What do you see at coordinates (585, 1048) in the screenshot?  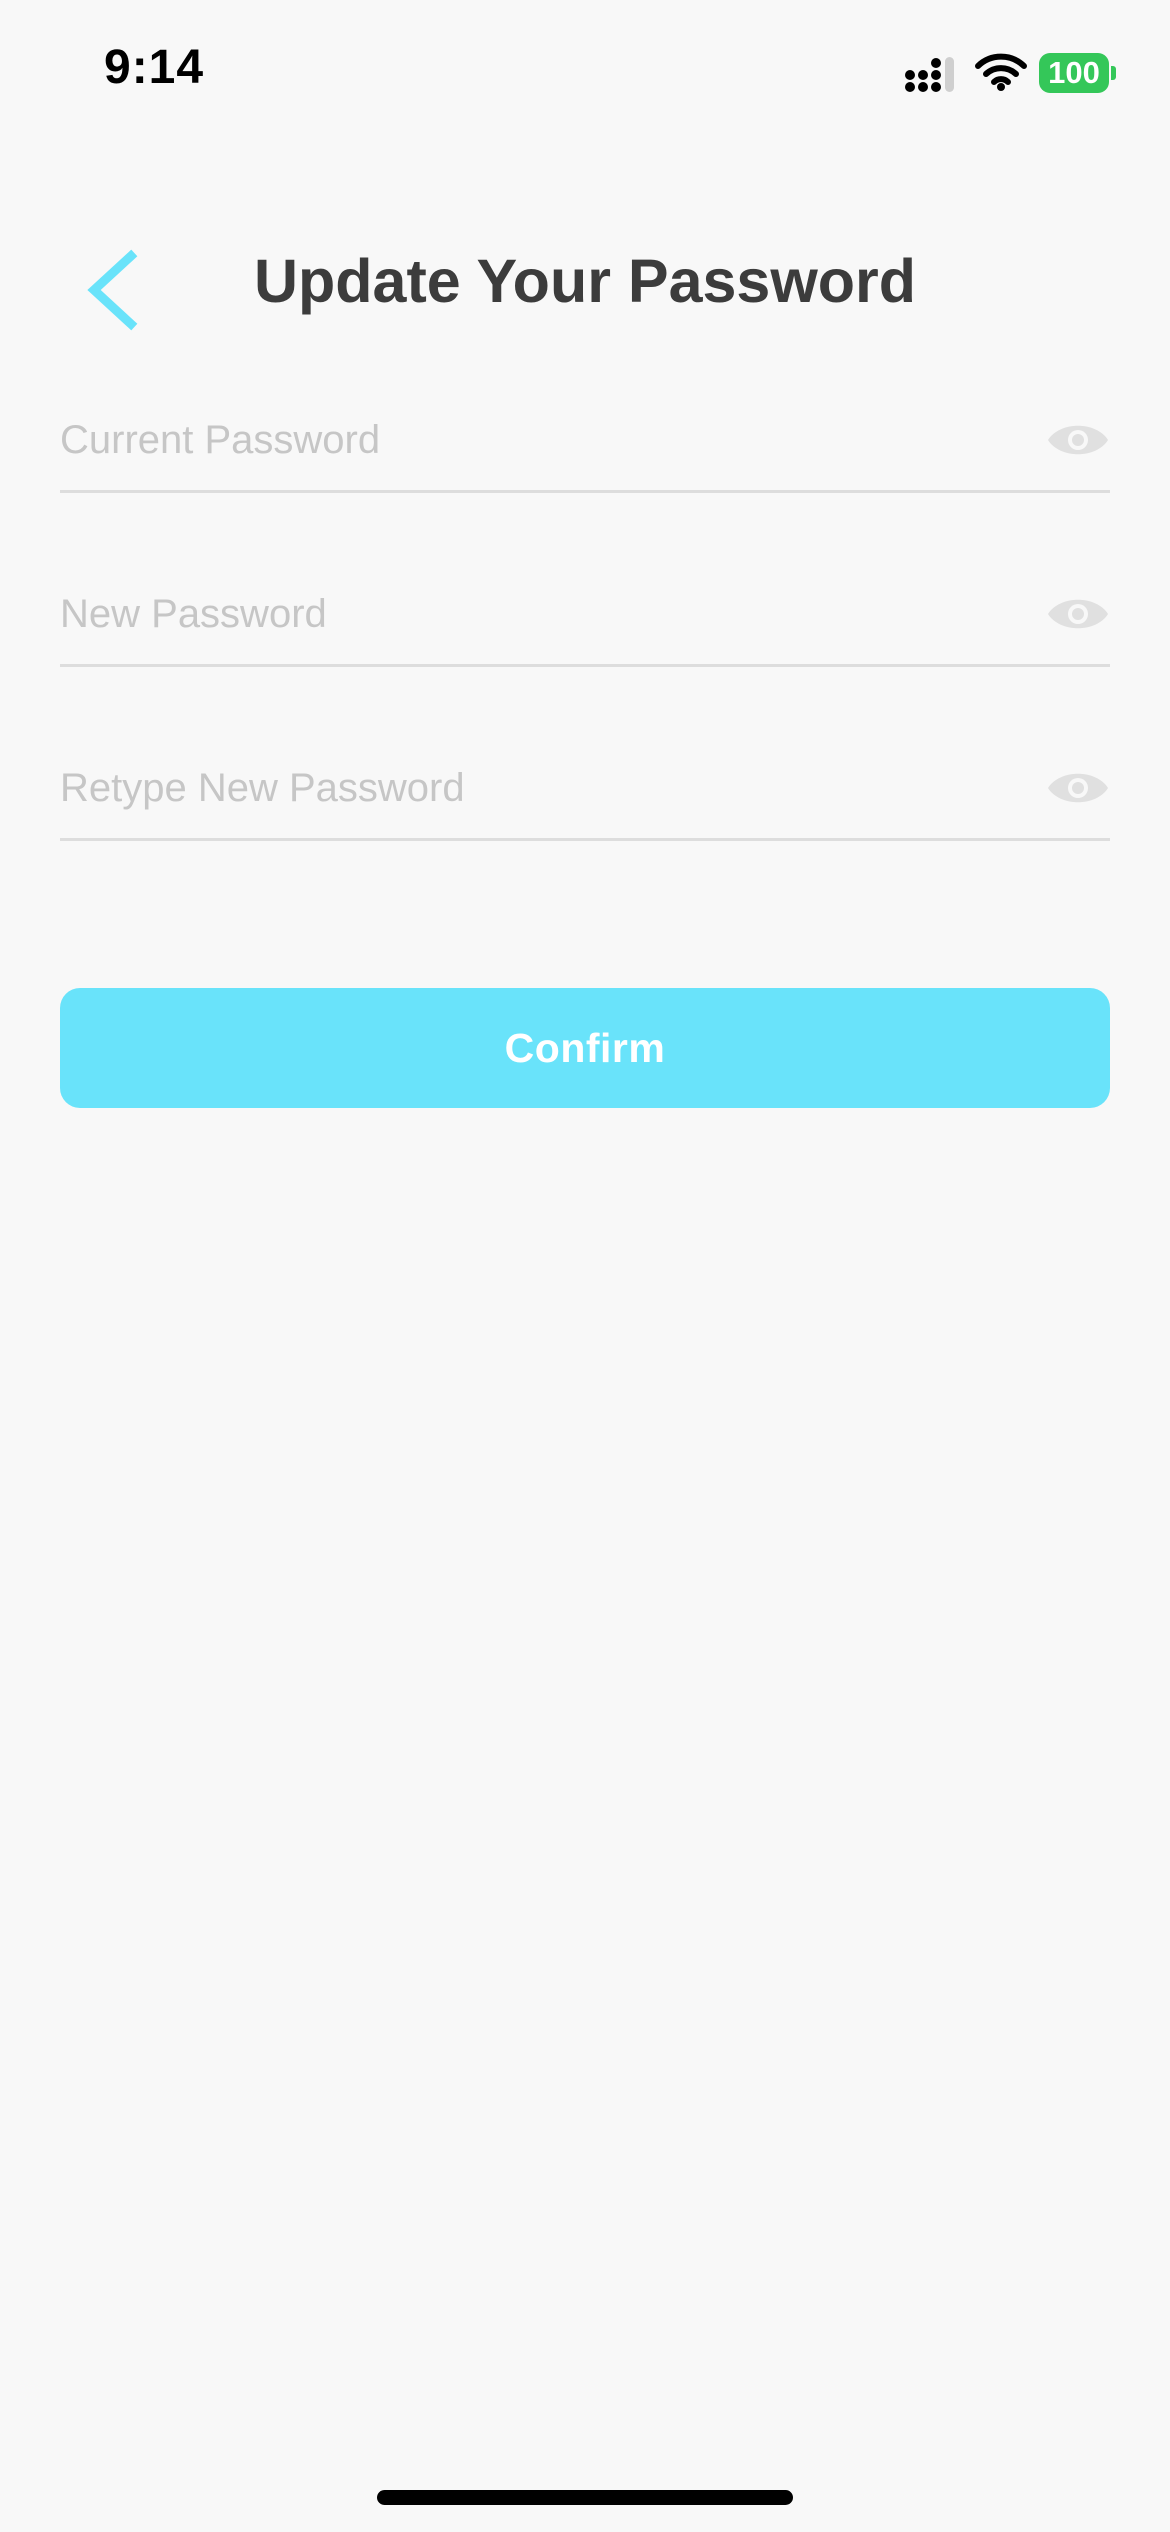 I see `confirm-button: Confirm` at bounding box center [585, 1048].